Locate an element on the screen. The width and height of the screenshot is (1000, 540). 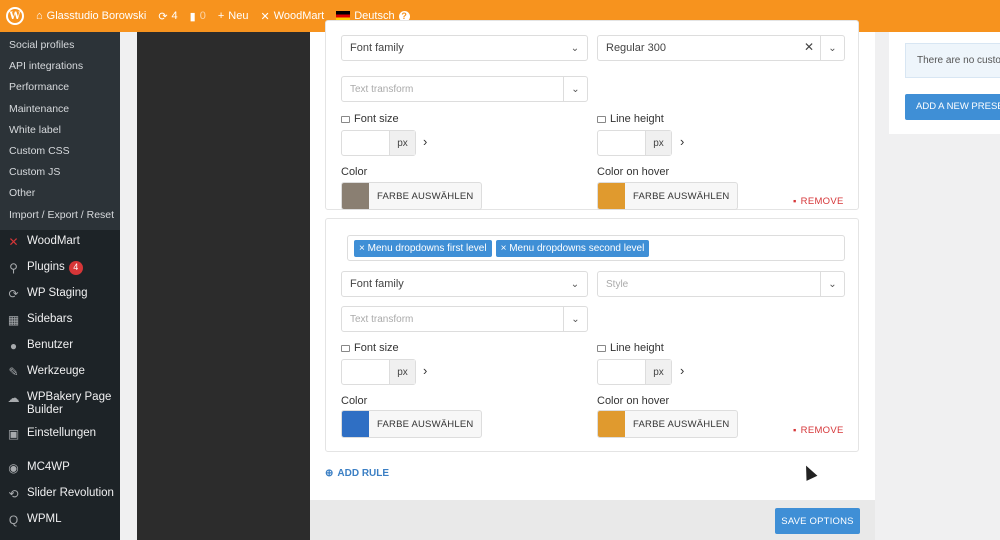
comment-icon: ▮ is located at coordinates (192, 16).